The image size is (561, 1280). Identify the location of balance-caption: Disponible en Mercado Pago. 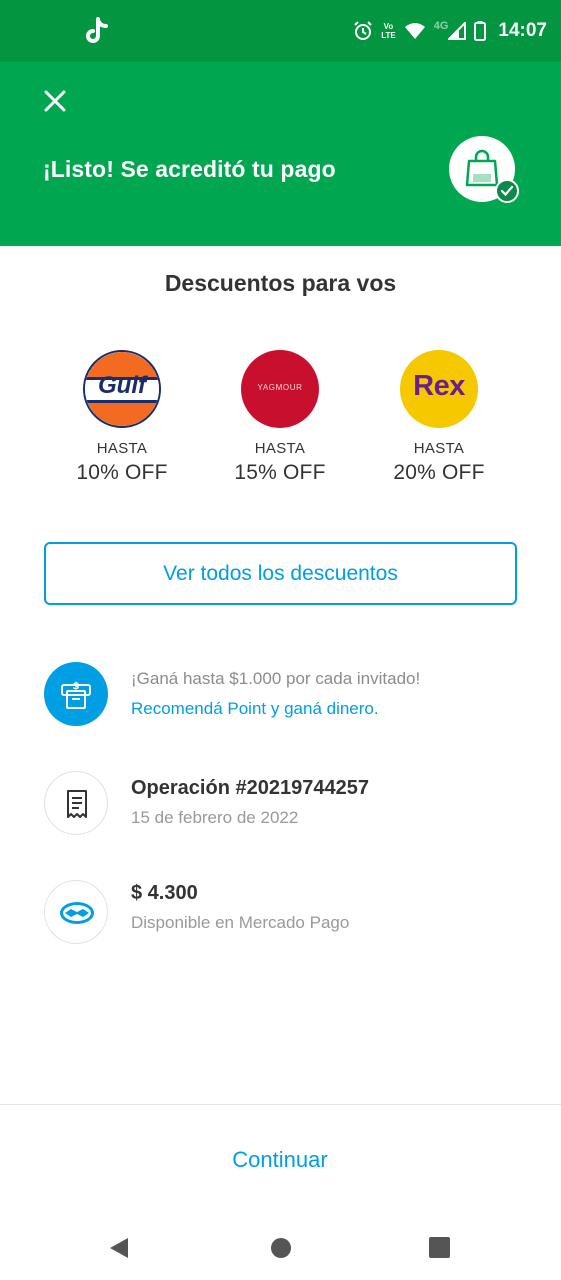
(240, 922).